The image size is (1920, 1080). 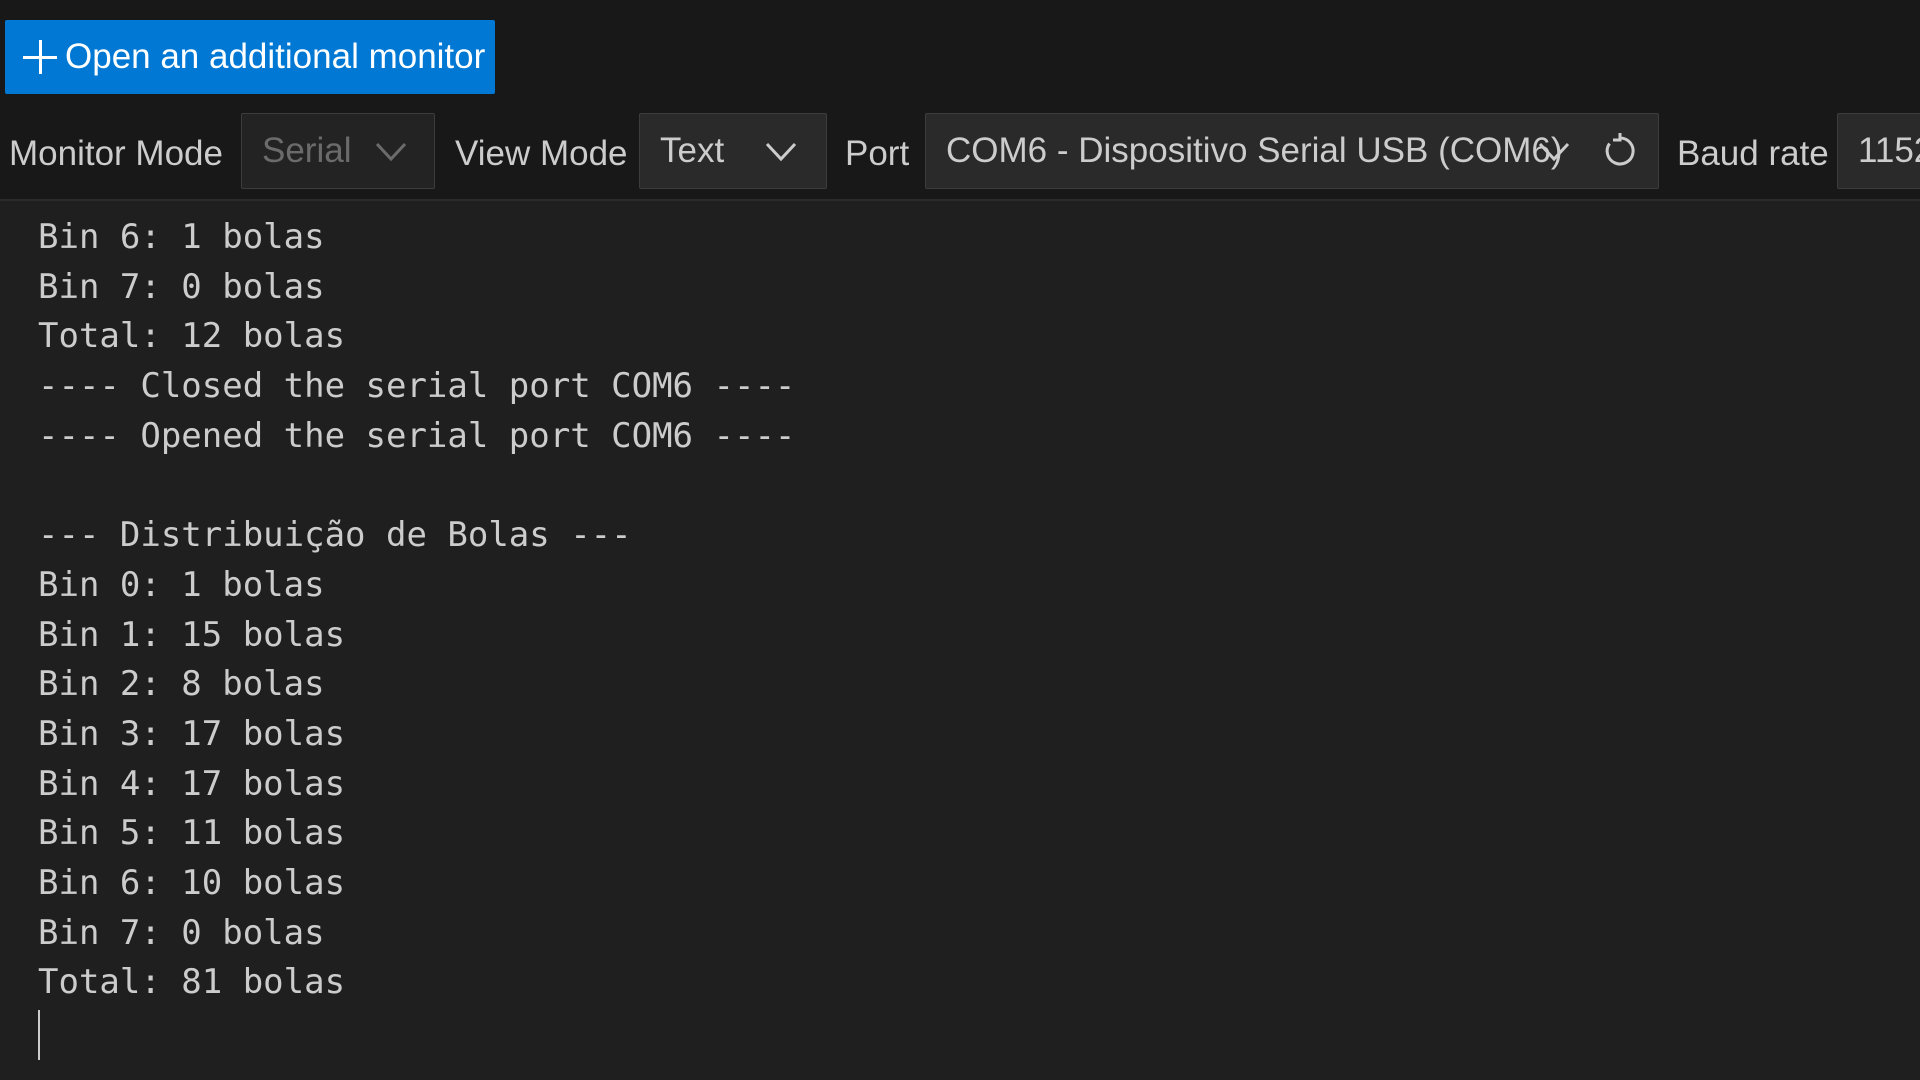 I want to click on text-cursor, so click(x=39, y=1035).